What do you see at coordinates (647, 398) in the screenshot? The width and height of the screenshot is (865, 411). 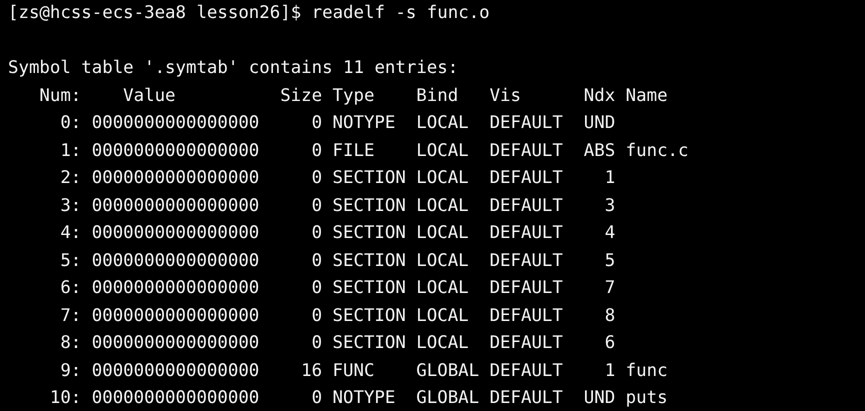 I see `table-cell: puts` at bounding box center [647, 398].